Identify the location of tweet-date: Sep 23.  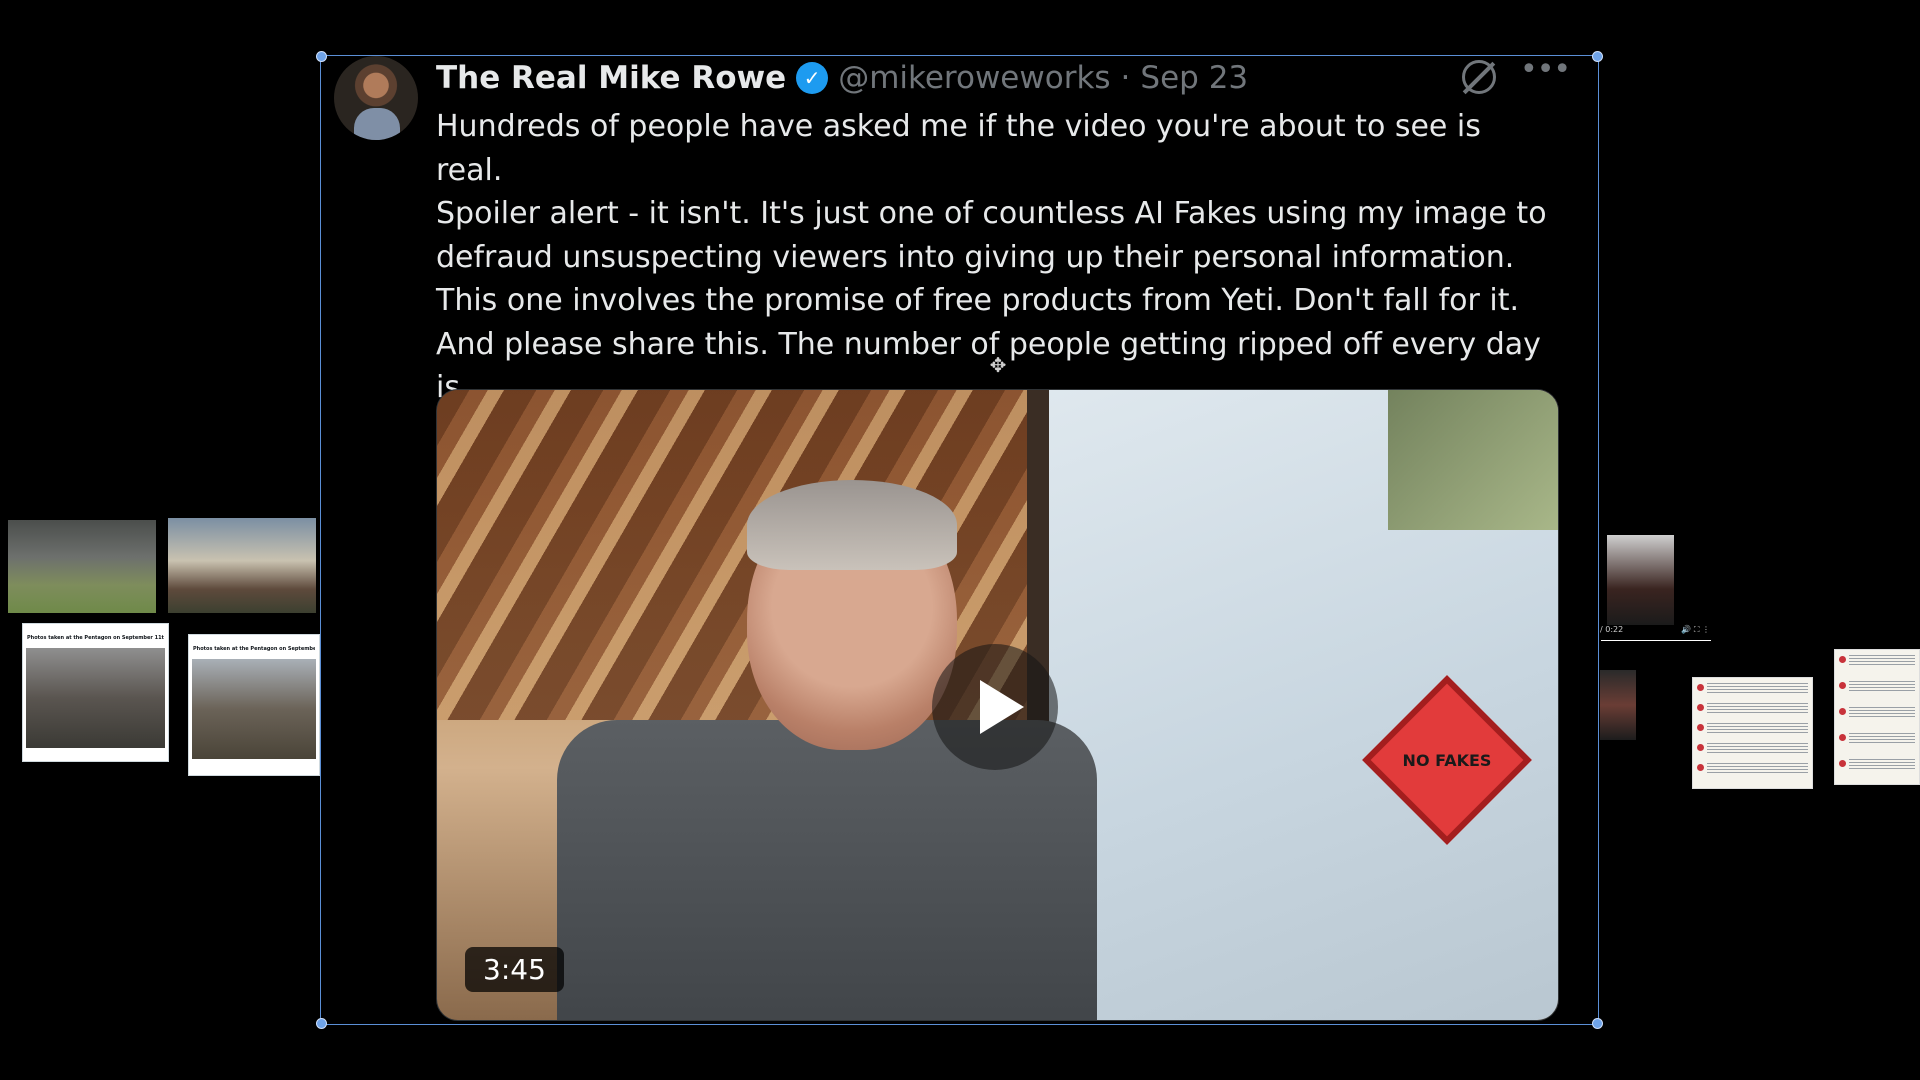
(1194, 78).